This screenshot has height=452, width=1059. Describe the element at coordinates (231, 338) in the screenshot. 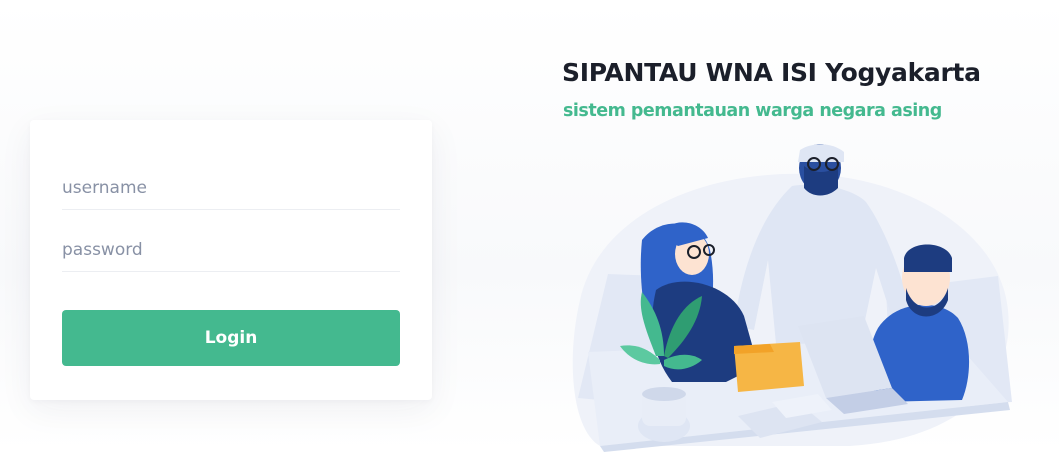

I see `login-button: Login` at that location.